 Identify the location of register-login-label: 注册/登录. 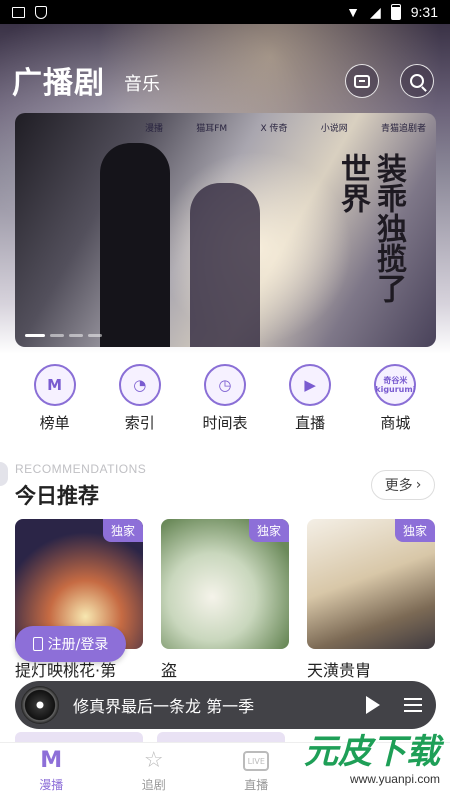
(78, 645).